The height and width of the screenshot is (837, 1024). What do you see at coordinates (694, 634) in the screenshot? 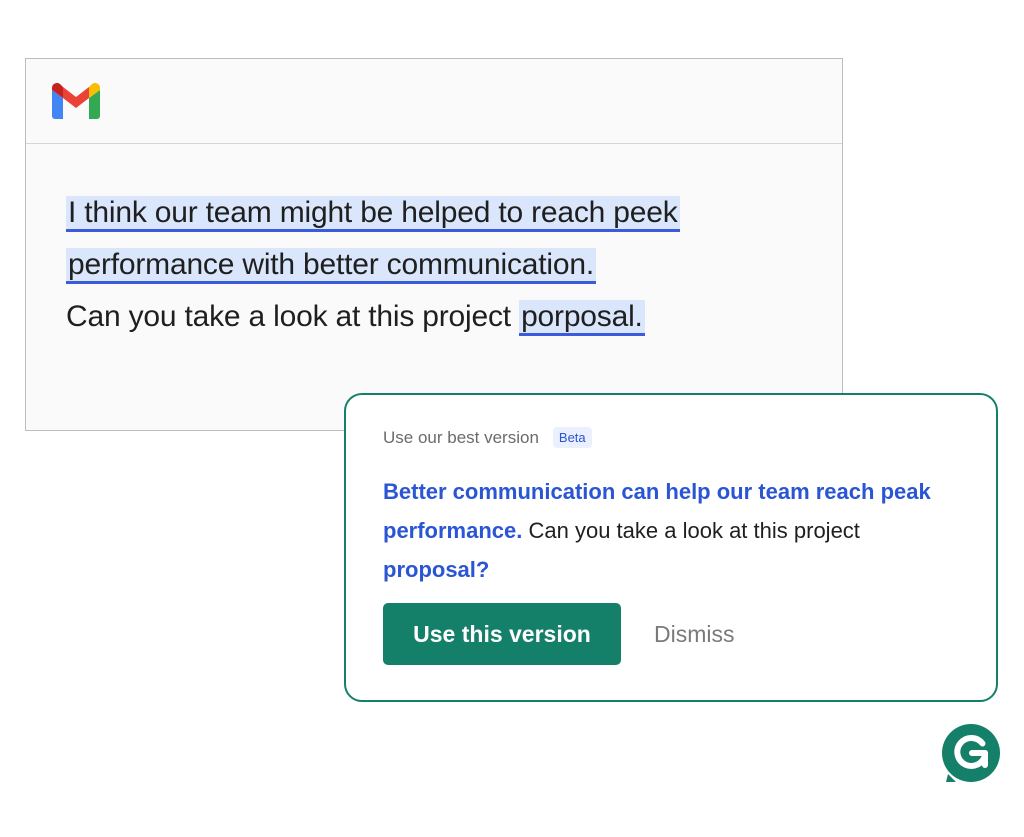
I see `dismiss-button: Dismiss` at bounding box center [694, 634].